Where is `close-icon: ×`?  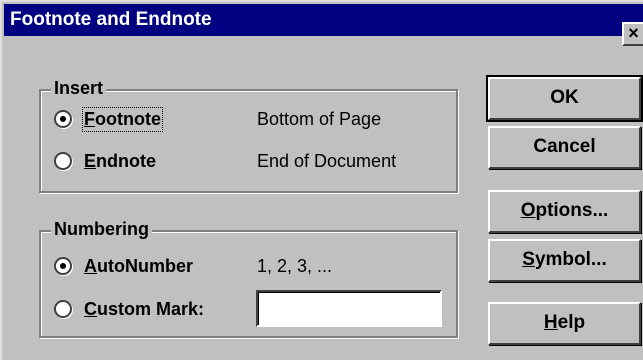
close-icon: × is located at coordinates (633, 33).